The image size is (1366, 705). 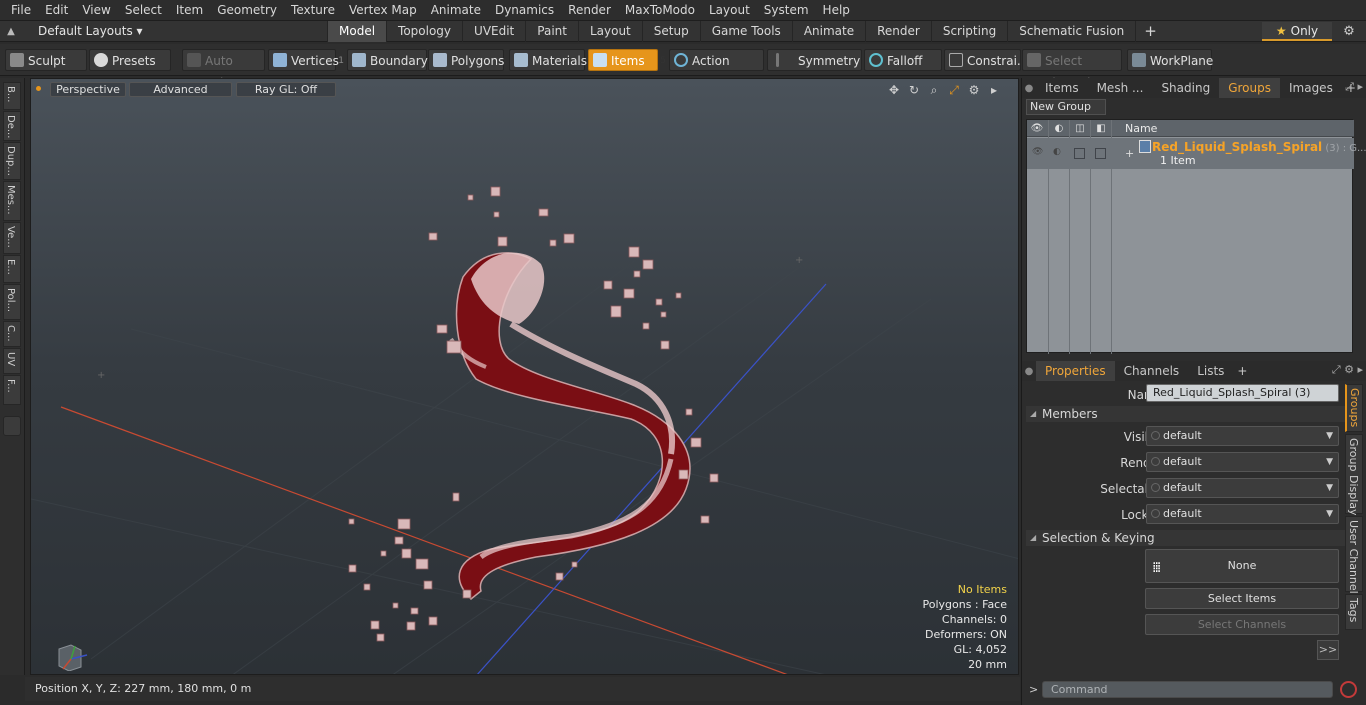 What do you see at coordinates (1066, 107) in the screenshot?
I see `new-group-button: New Group` at bounding box center [1066, 107].